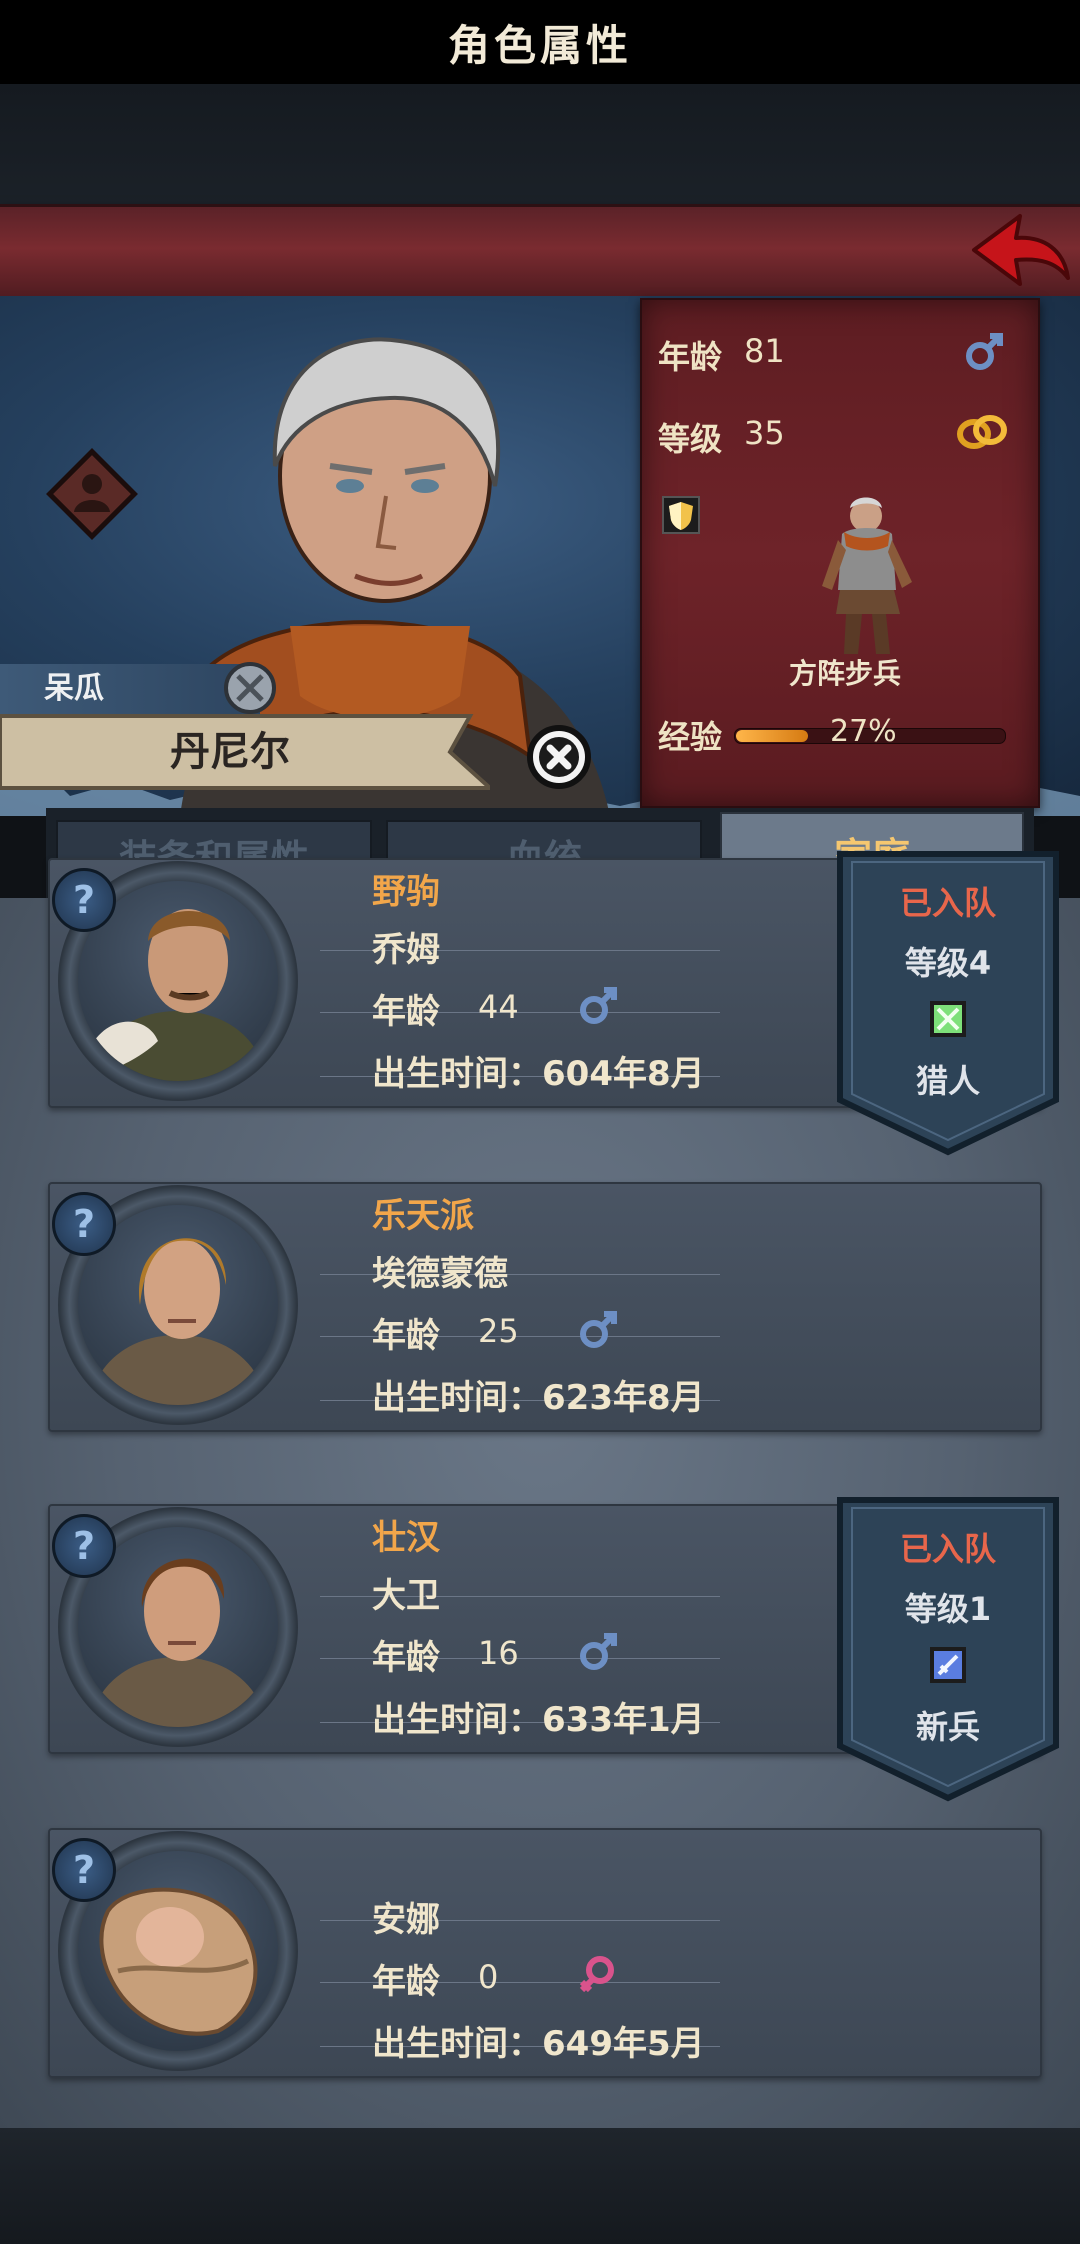 This screenshot has width=1080, height=2244. I want to click on ribbon-class: 新兵, so click(947, 1727).